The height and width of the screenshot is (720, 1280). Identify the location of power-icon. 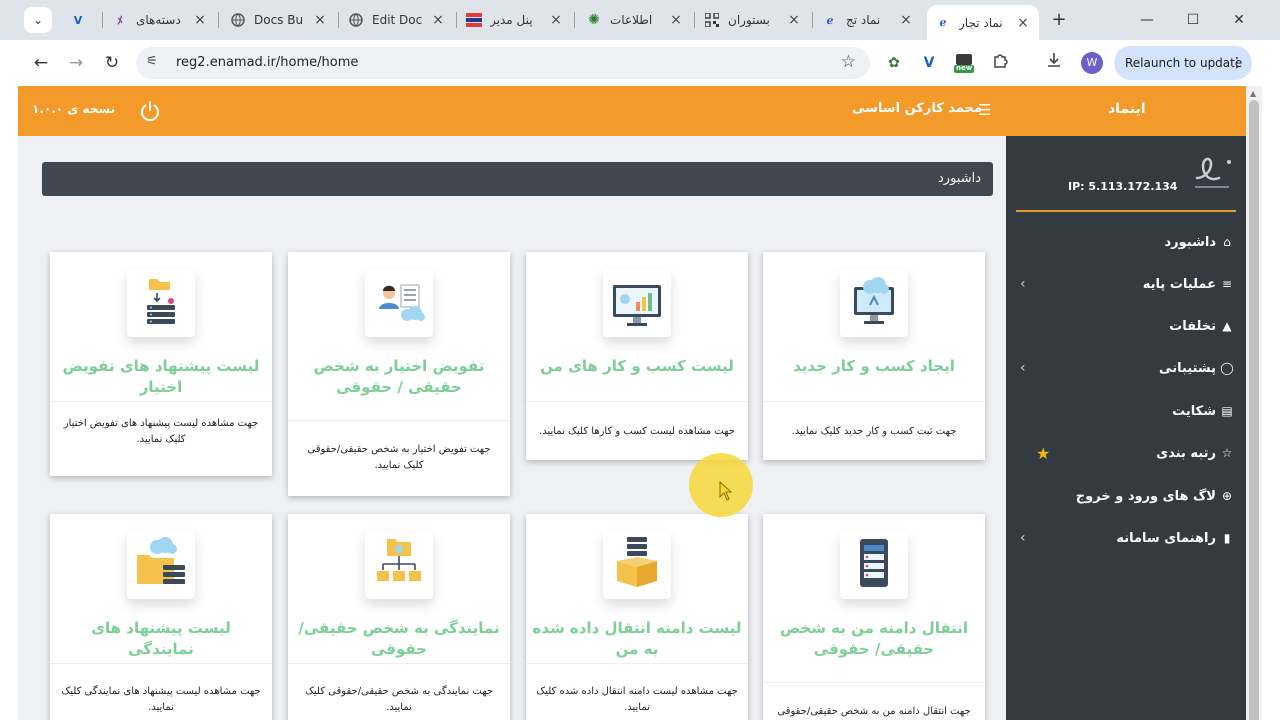
(150, 111).